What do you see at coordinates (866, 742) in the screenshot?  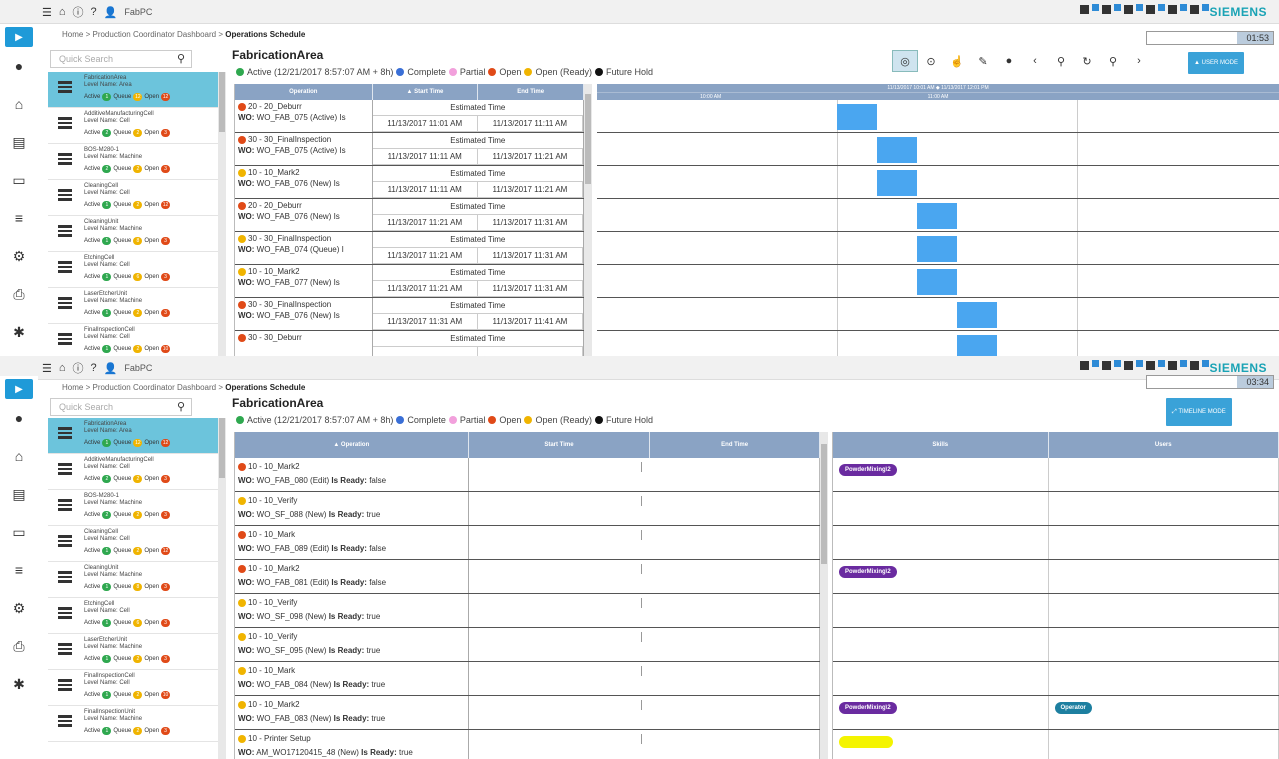 I see `skill-badge: SlicePrinting\2` at bounding box center [866, 742].